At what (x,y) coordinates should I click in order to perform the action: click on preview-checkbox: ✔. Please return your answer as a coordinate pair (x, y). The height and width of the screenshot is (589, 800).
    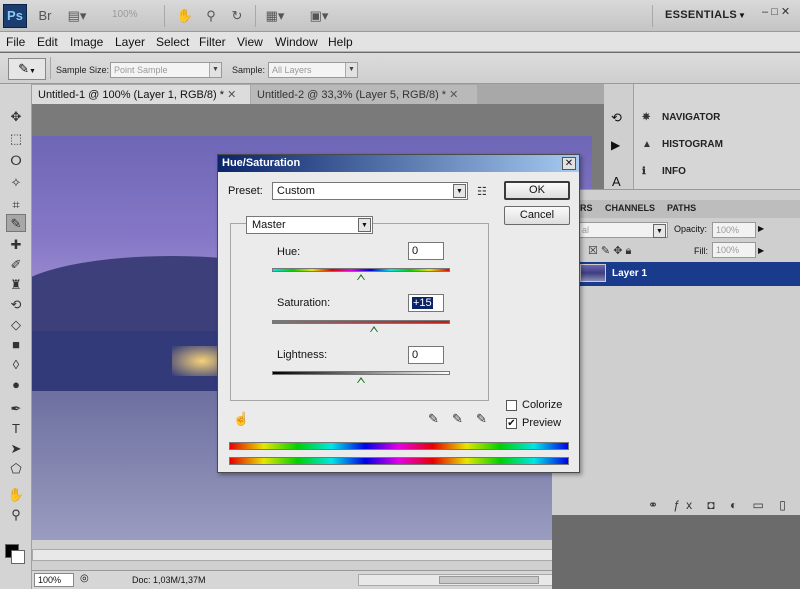
    Looking at the image, I should click on (511, 423).